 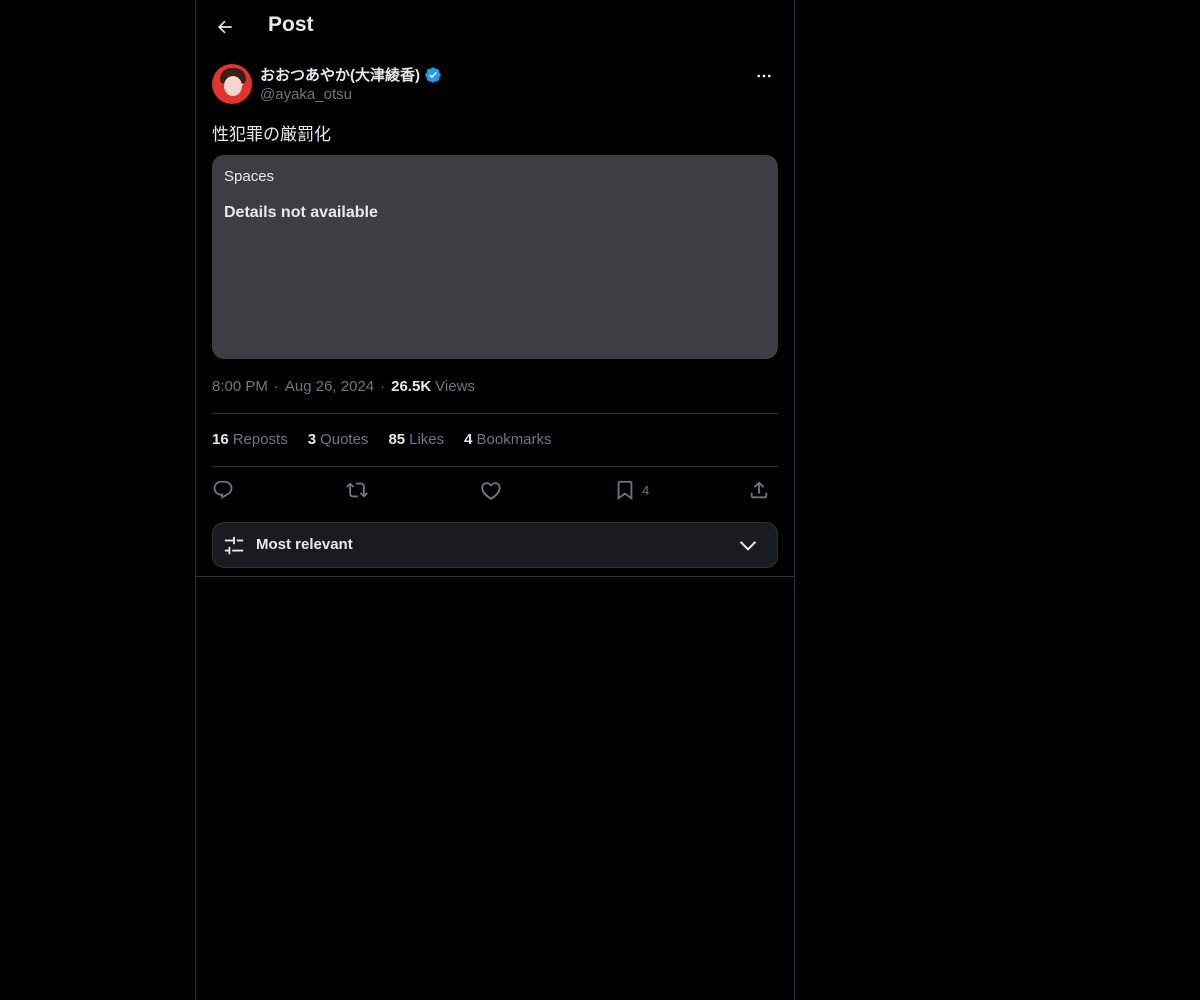 I want to click on share-button, so click(x=759, y=490).